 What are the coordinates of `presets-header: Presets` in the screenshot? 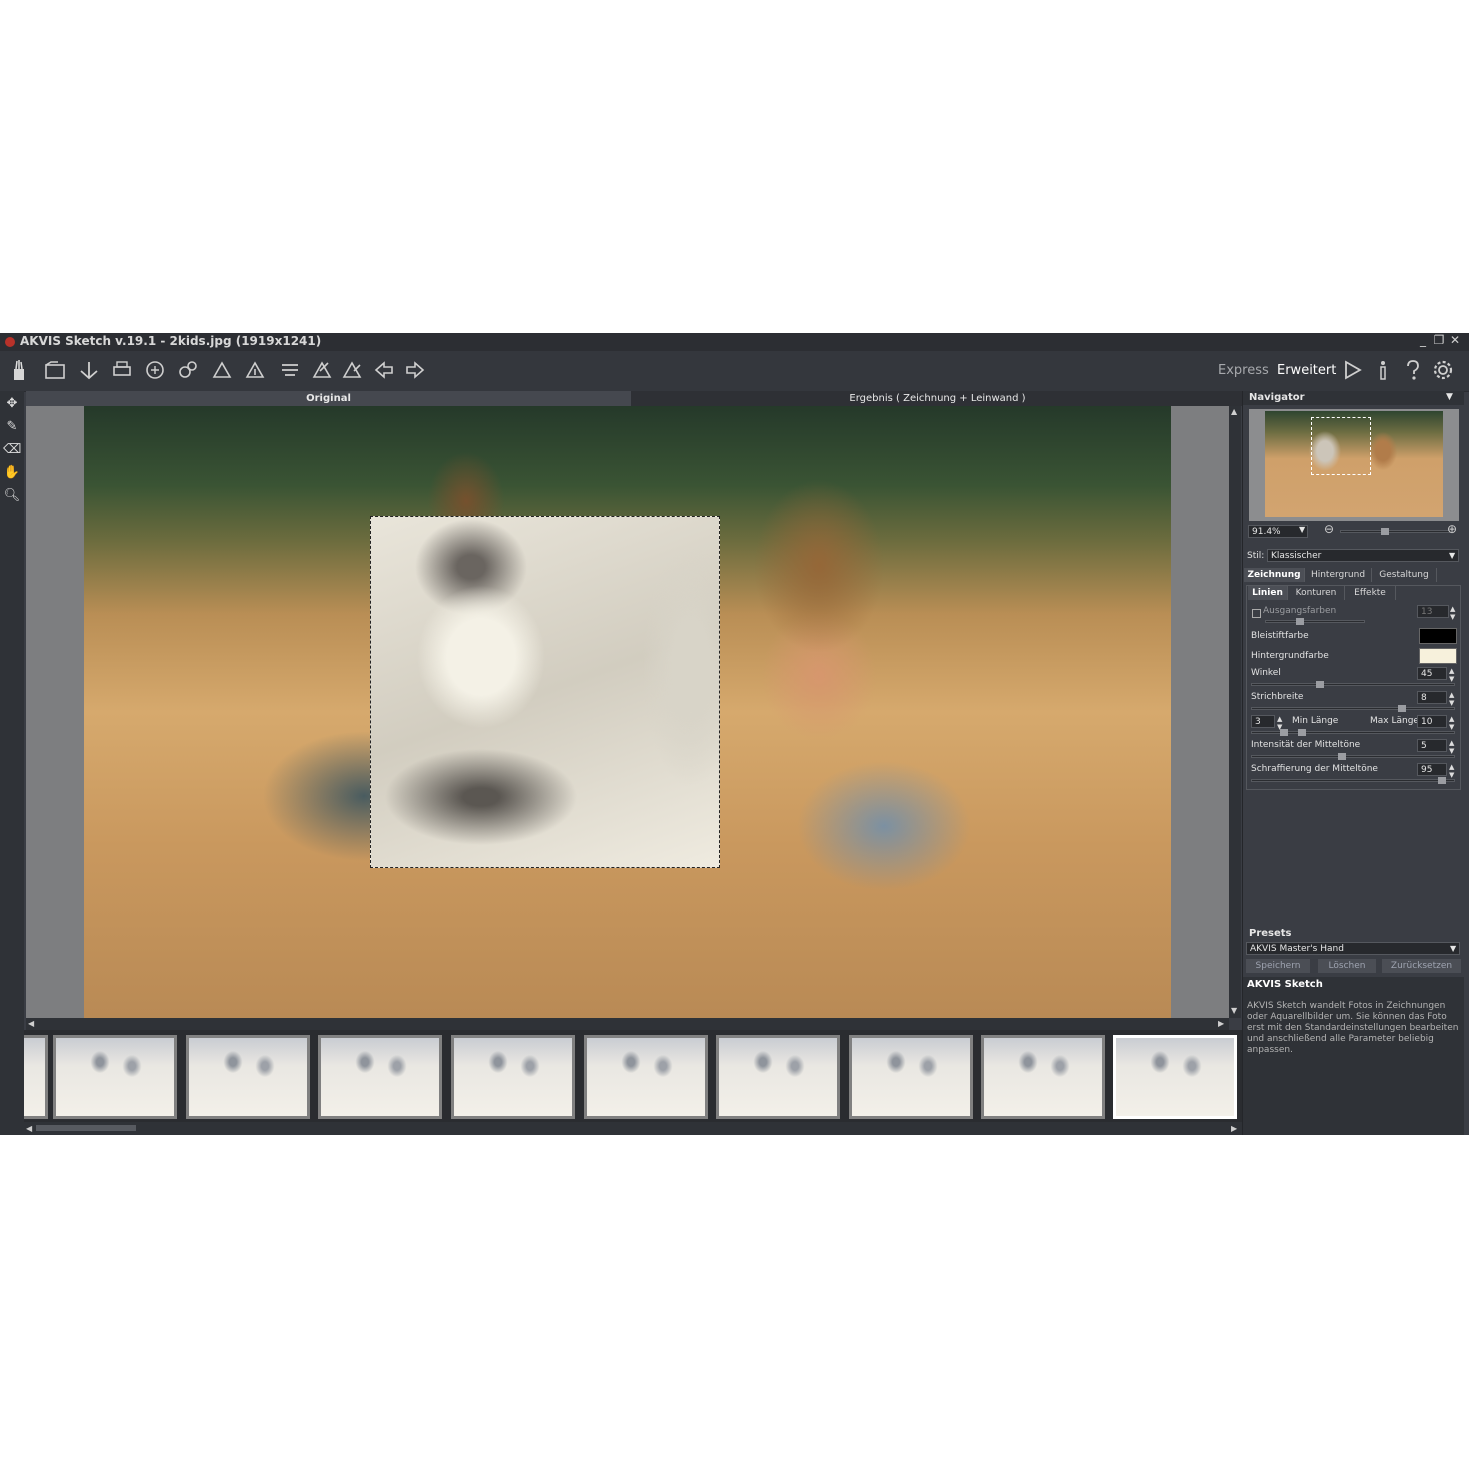 It's located at (1270, 933).